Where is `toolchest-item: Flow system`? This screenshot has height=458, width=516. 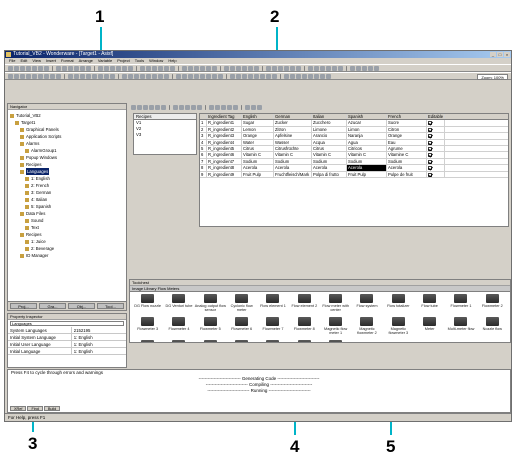
toolchest-item: Flow system is located at coordinates (366, 304).